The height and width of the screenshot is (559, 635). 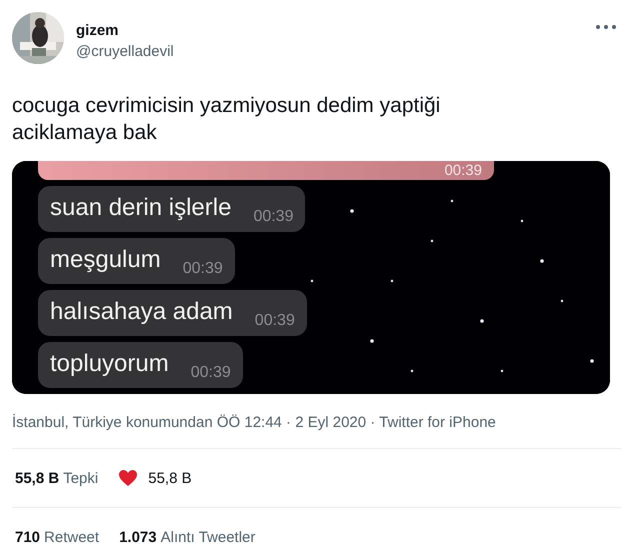 What do you see at coordinates (128, 478) in the screenshot?
I see `heart-icon` at bounding box center [128, 478].